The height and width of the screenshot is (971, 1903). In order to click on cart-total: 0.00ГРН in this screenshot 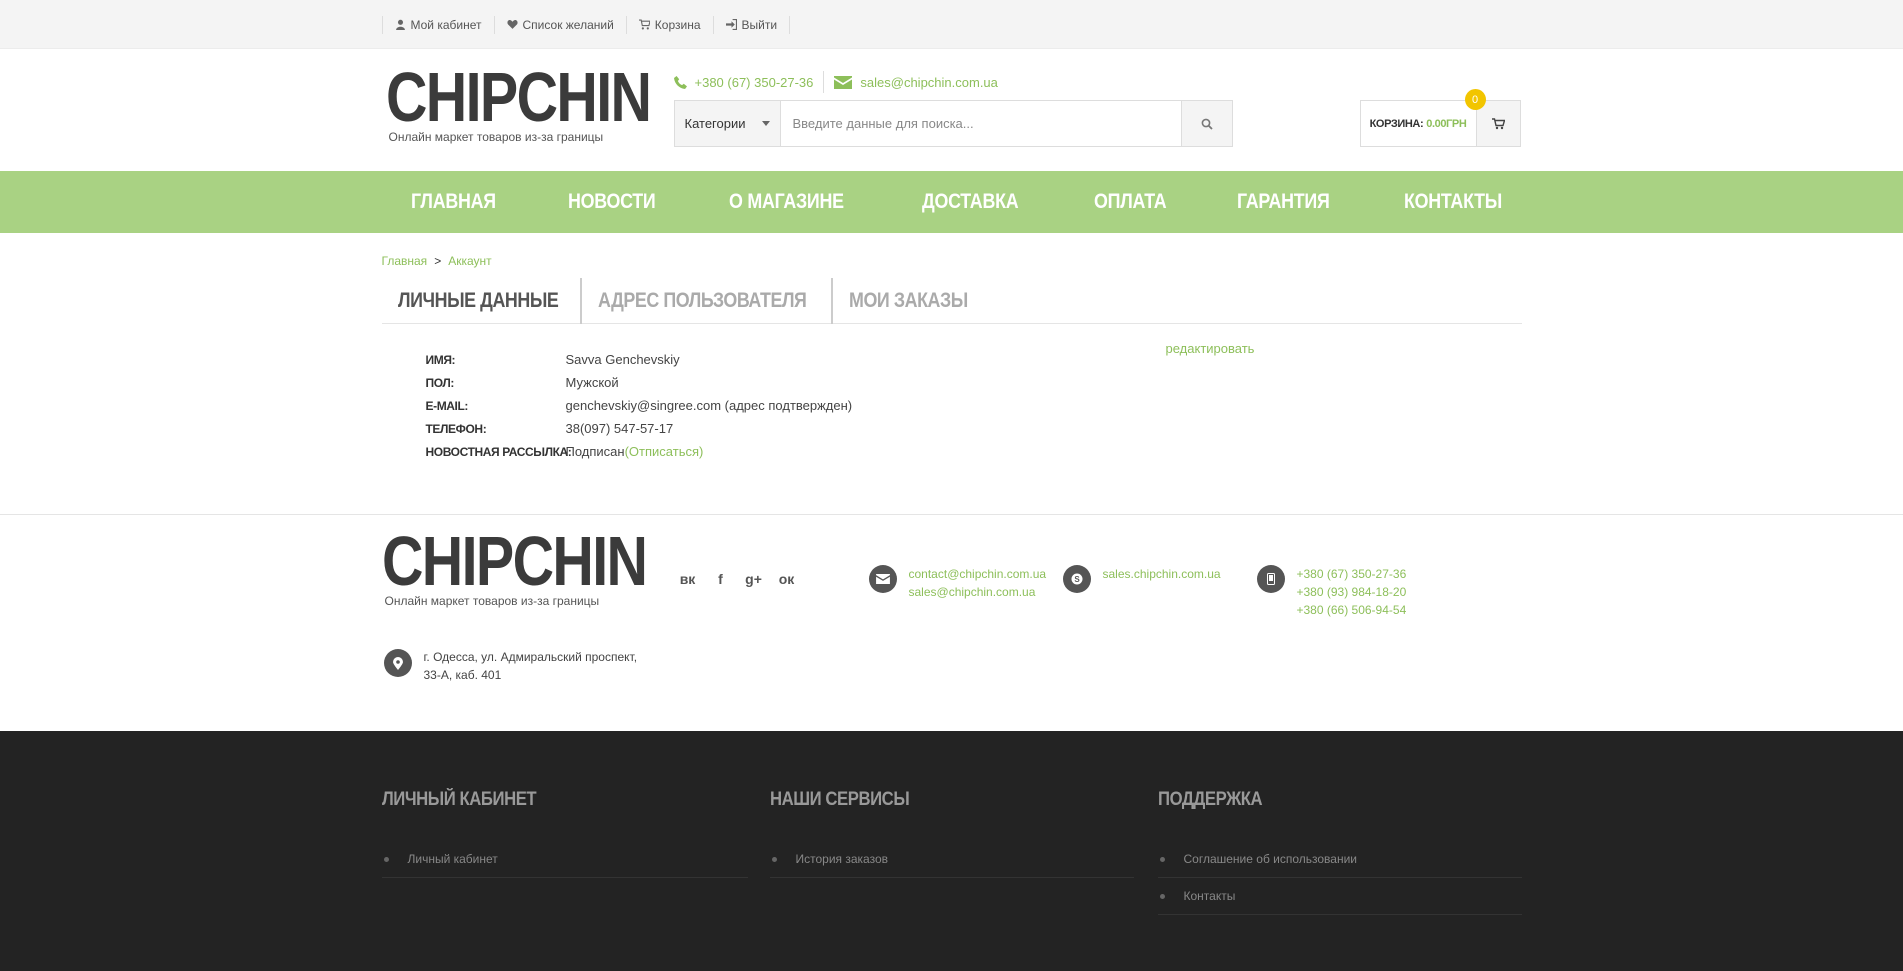, I will do `click(1446, 123)`.